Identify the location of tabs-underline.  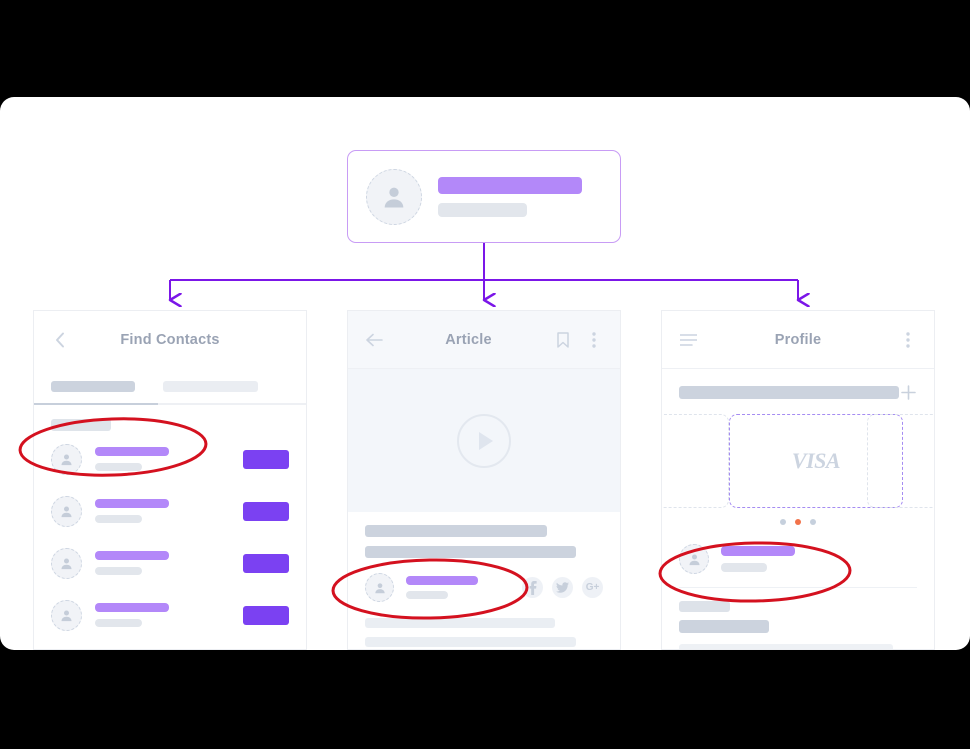
(170, 404).